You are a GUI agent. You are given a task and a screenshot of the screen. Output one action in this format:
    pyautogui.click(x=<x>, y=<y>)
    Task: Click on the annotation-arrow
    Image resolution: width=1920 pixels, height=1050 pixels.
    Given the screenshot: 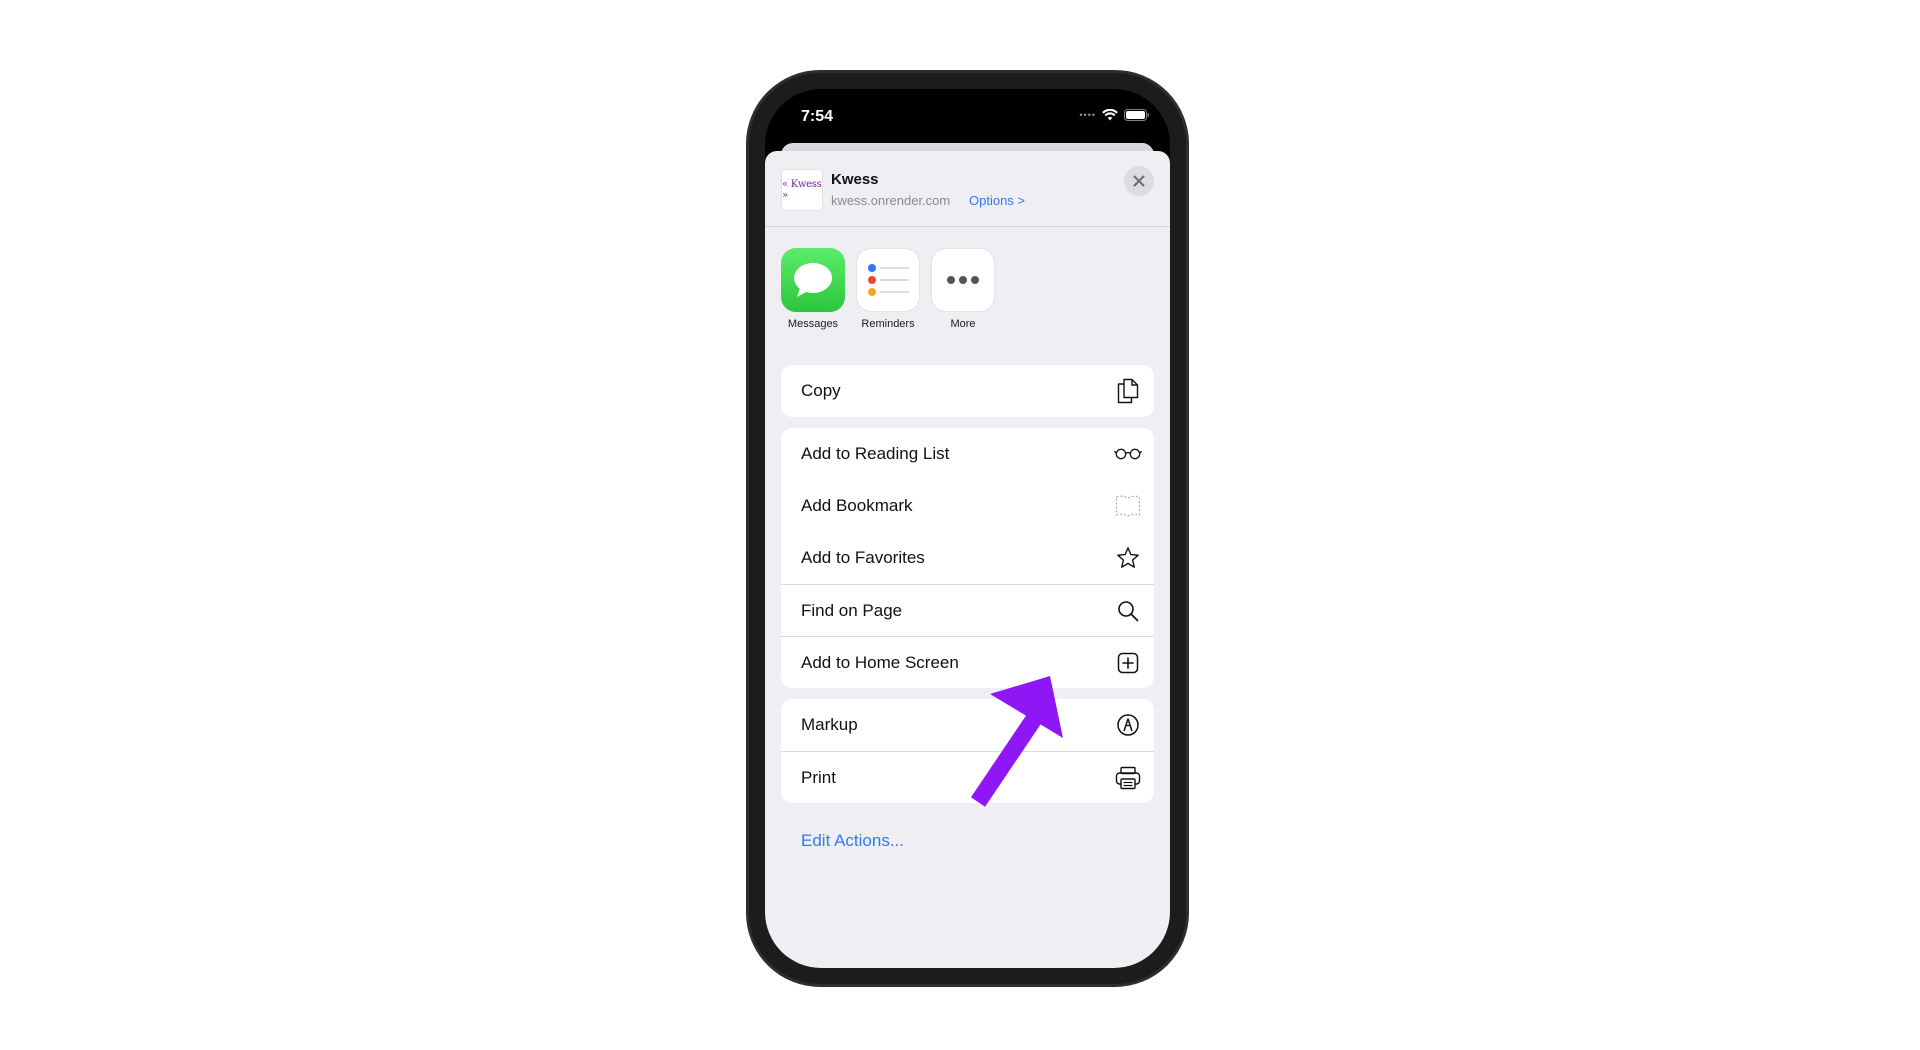 What is the action you would take?
    pyautogui.click(x=1016, y=741)
    